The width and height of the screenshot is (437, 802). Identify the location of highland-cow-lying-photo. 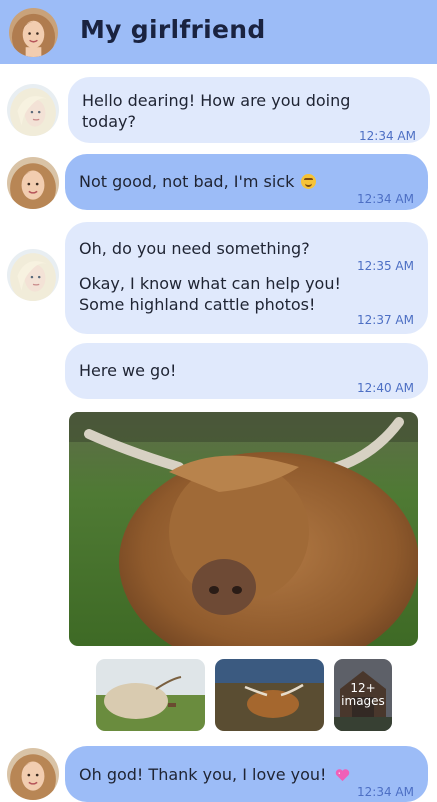
(269, 695).